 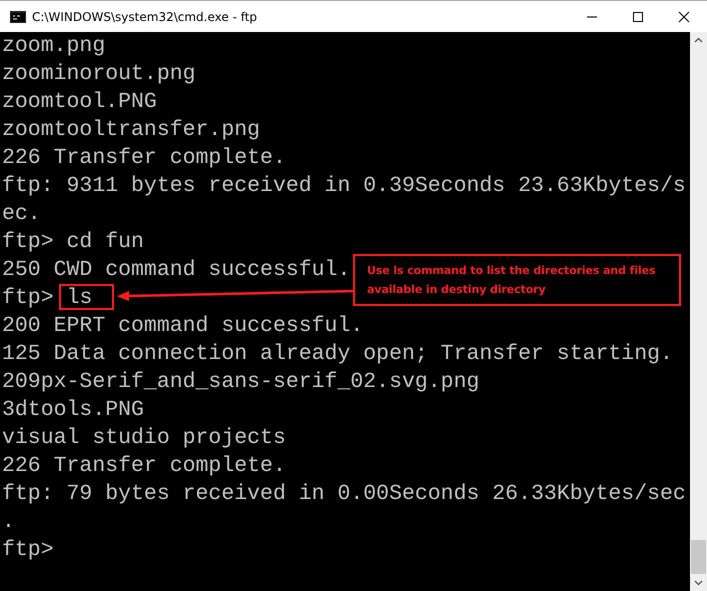 I want to click on console-line: 209px-Serif_and_sans-serif_02.svg.png, so click(x=241, y=382).